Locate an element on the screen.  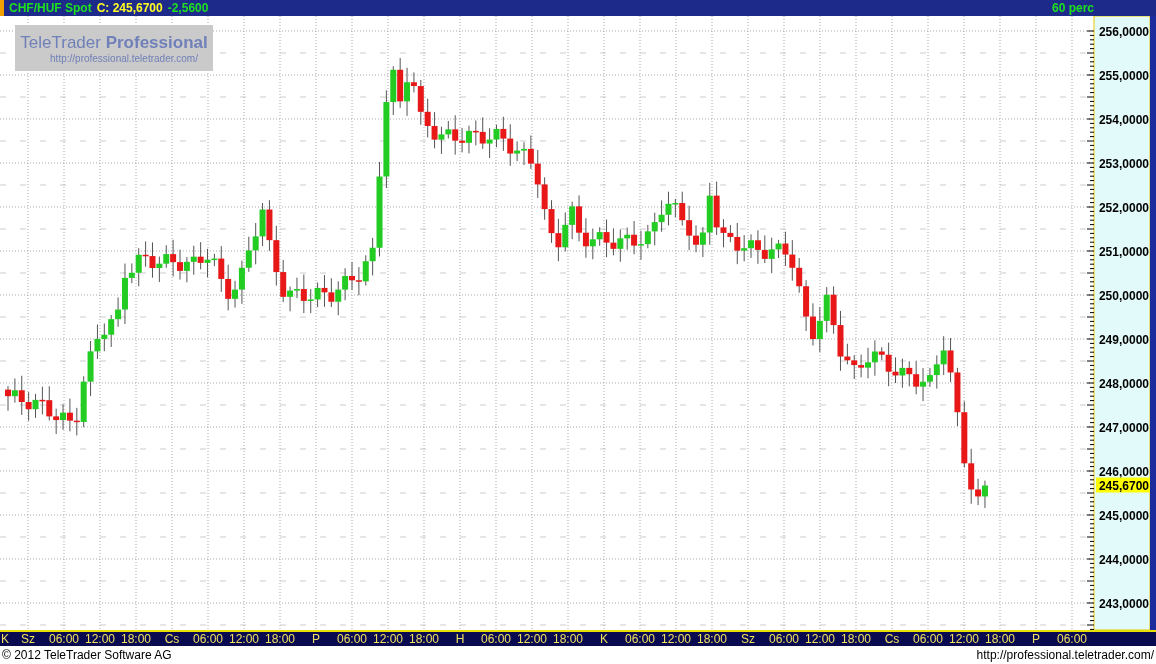
price-label: 251,0000 is located at coordinates (1123, 252).